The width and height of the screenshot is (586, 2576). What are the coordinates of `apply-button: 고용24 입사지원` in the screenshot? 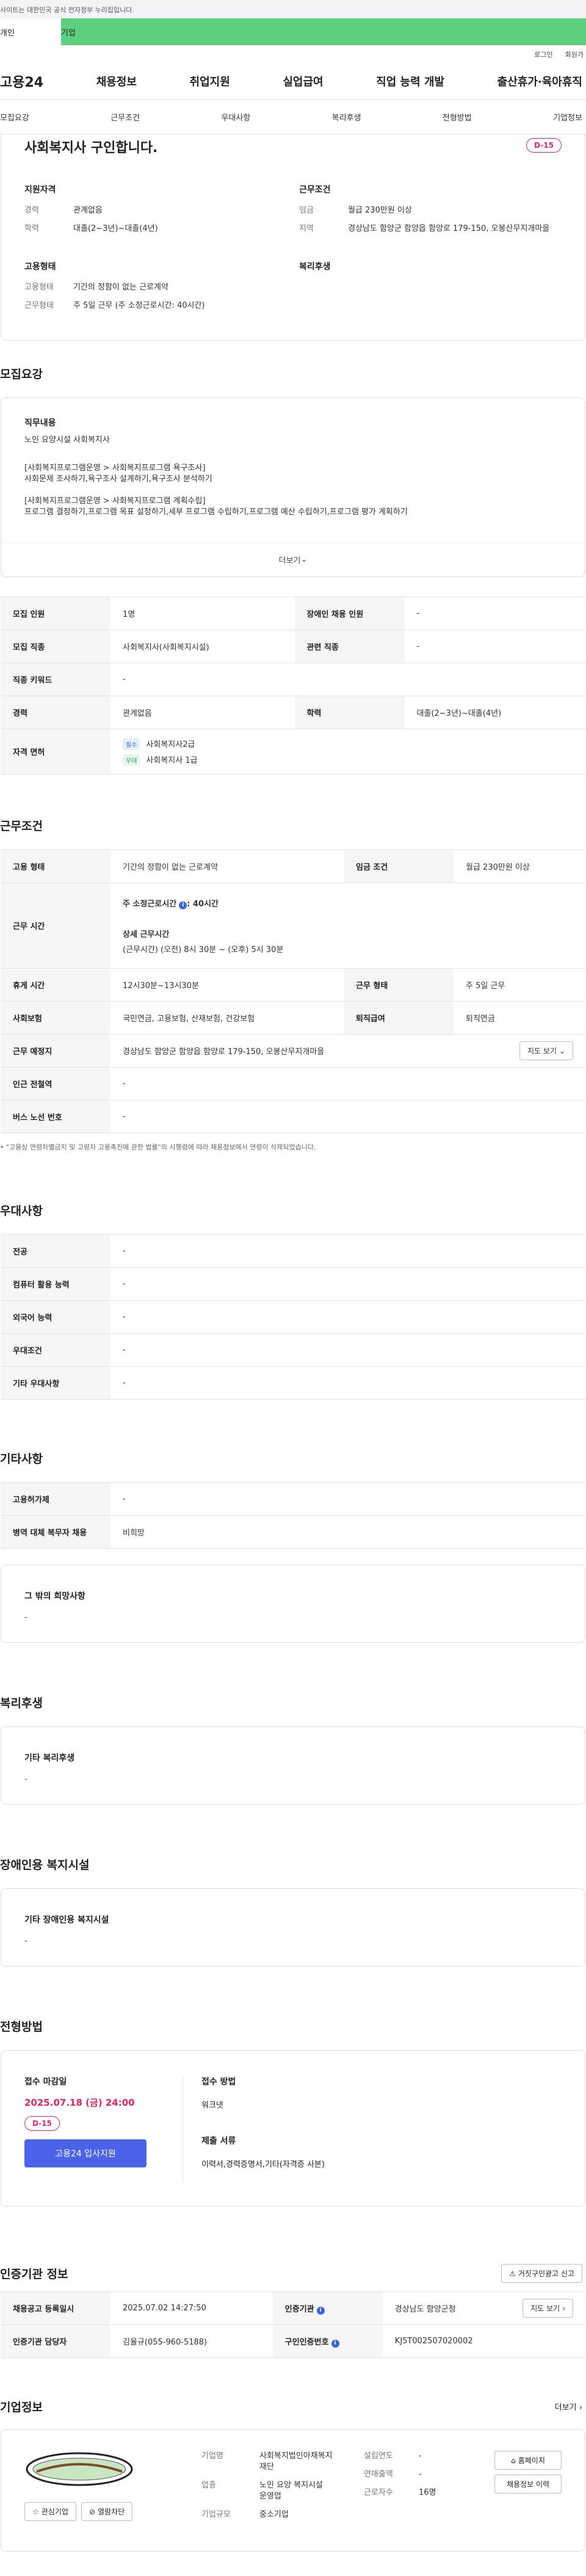 It's located at (85, 2153).